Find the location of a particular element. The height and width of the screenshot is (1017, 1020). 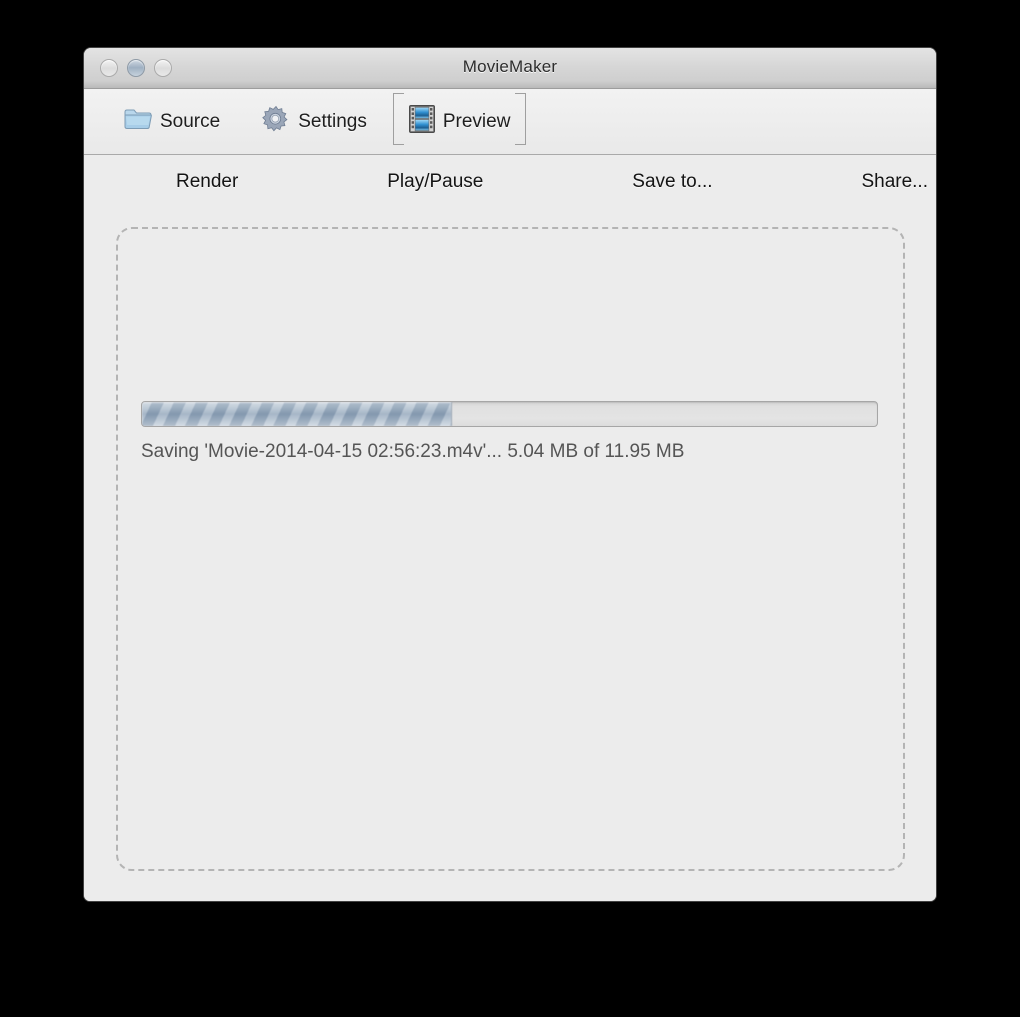

film-strip-icon is located at coordinates (421, 121).